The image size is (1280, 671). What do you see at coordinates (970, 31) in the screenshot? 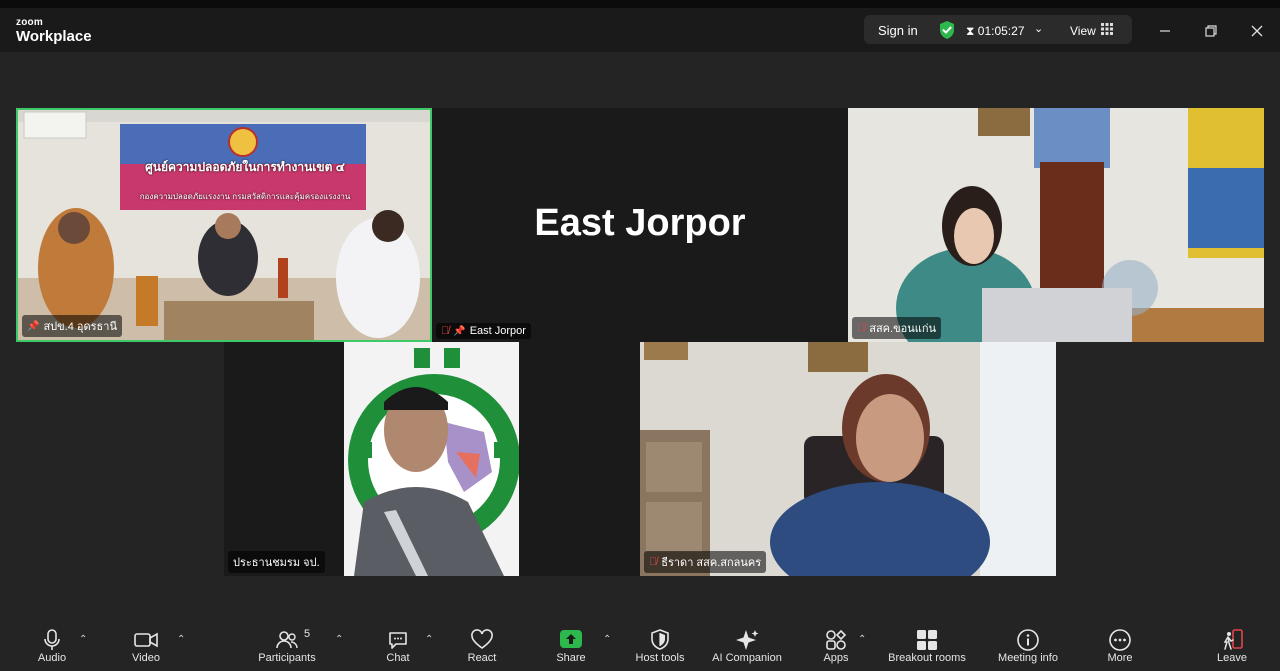
I see `hourglass-icon: ⧗` at bounding box center [970, 31].